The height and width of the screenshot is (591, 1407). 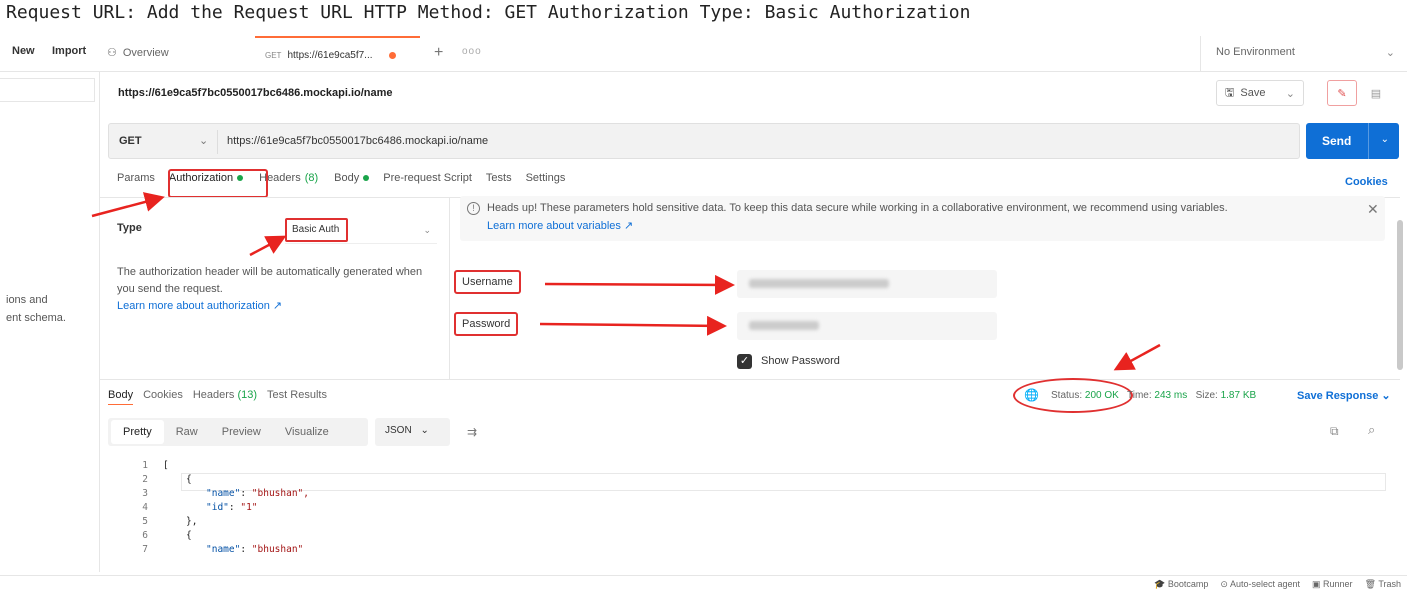 I want to click on time-value: 243 ms, so click(x=1170, y=395).